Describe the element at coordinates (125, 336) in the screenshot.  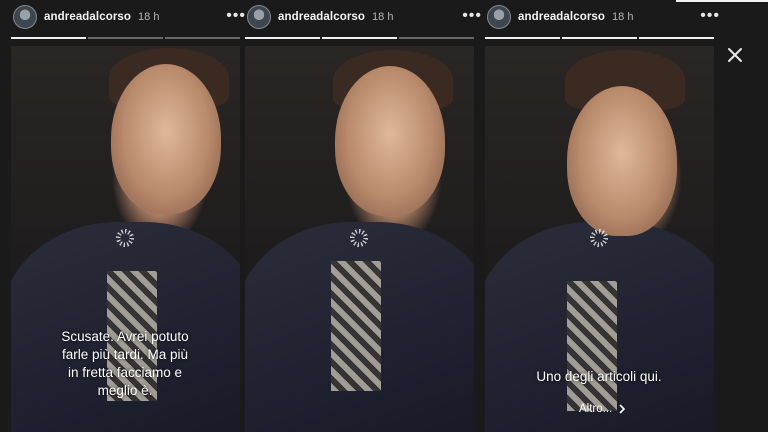
I see `caption-line: Scusate. Avrei potuto` at that location.